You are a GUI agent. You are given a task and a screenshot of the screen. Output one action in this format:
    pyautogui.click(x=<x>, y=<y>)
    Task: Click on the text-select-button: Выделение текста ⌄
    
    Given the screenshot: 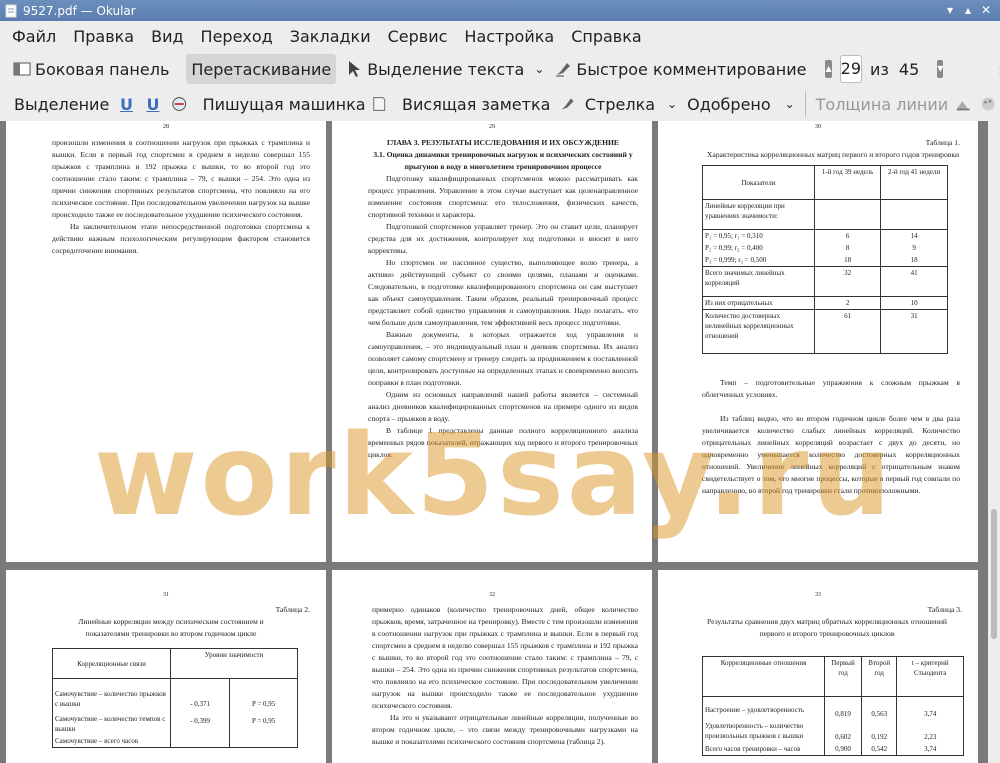 What is the action you would take?
    pyautogui.click(x=444, y=69)
    